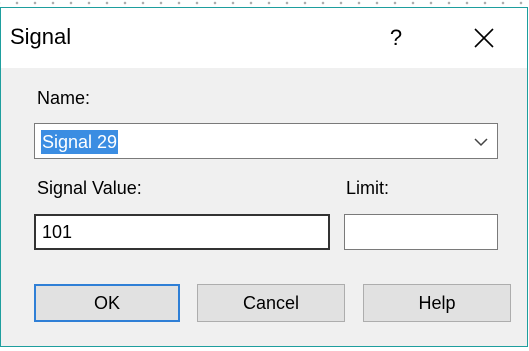  Describe the element at coordinates (64, 98) in the screenshot. I see `name-label: Name:` at that location.